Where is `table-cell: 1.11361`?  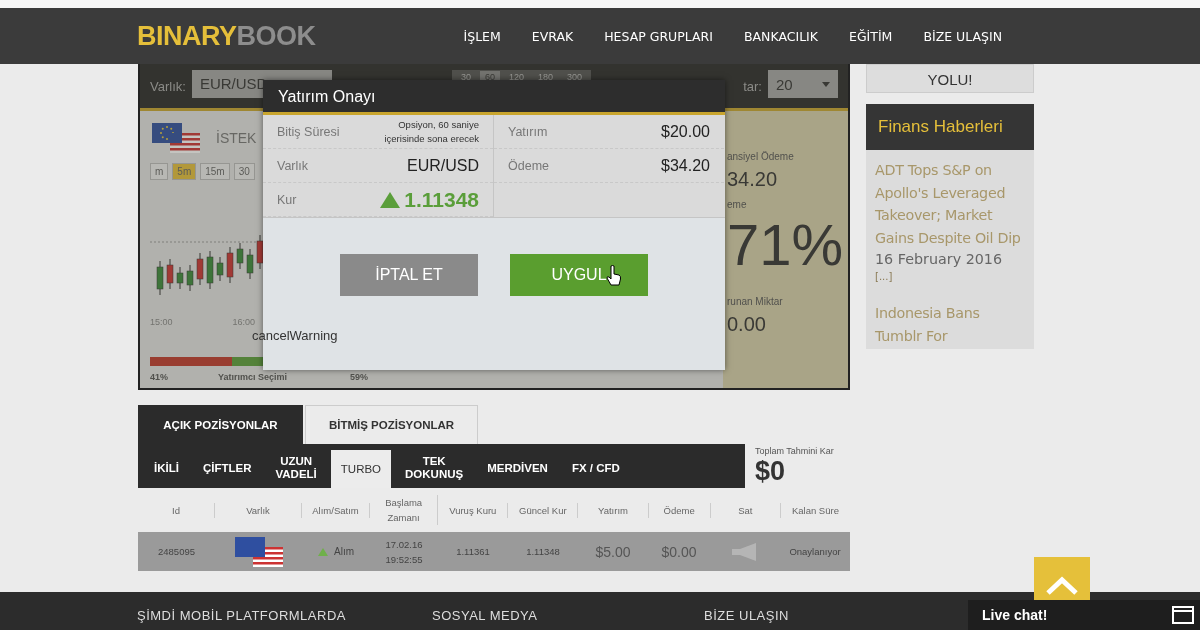 table-cell: 1.11361 is located at coordinates (473, 551).